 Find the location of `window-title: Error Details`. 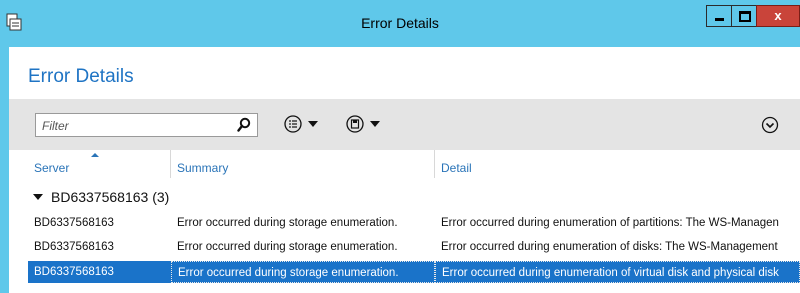

window-title: Error Details is located at coordinates (400, 23).